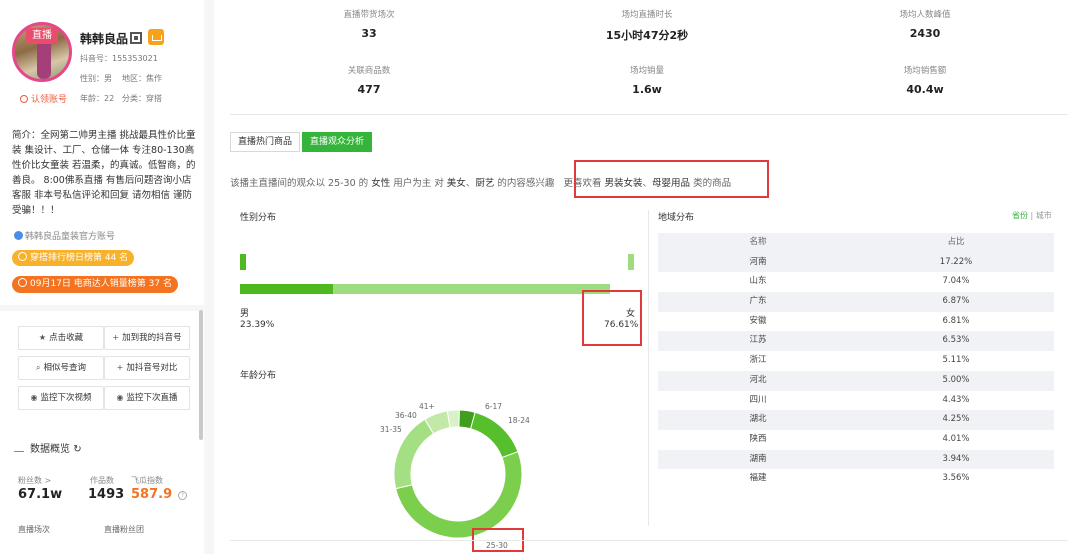  What do you see at coordinates (61, 368) in the screenshot?
I see `similar-search-button: ⌕ 相似号查询` at bounding box center [61, 368].